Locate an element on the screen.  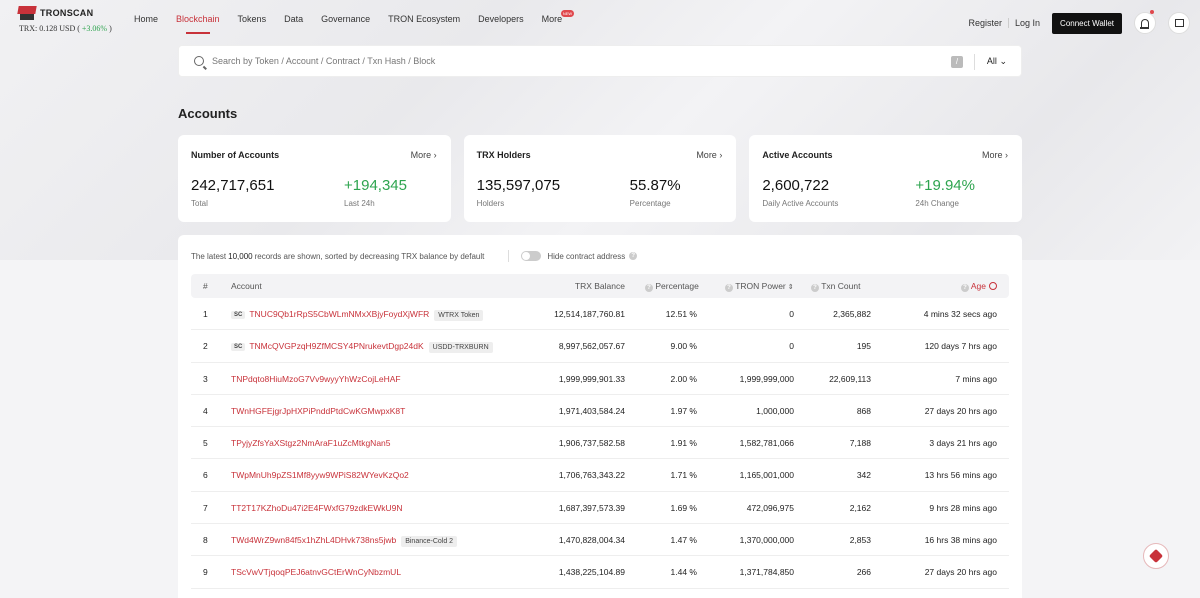
box-icon is located at coordinates (1179, 23).